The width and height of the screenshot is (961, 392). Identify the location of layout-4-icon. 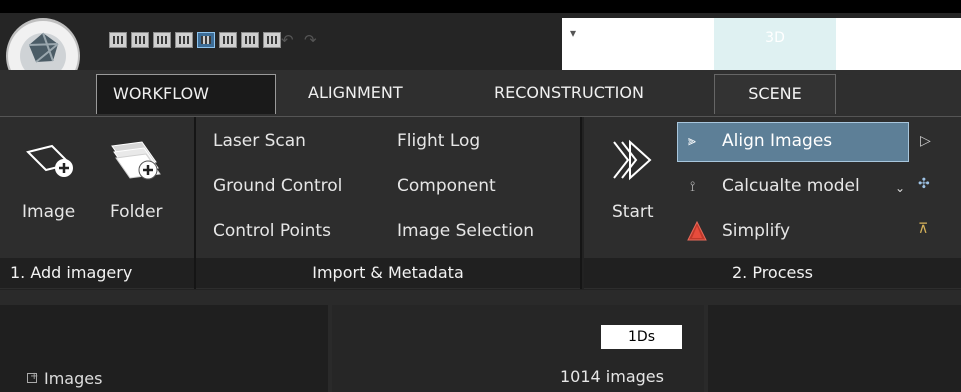
(184, 40).